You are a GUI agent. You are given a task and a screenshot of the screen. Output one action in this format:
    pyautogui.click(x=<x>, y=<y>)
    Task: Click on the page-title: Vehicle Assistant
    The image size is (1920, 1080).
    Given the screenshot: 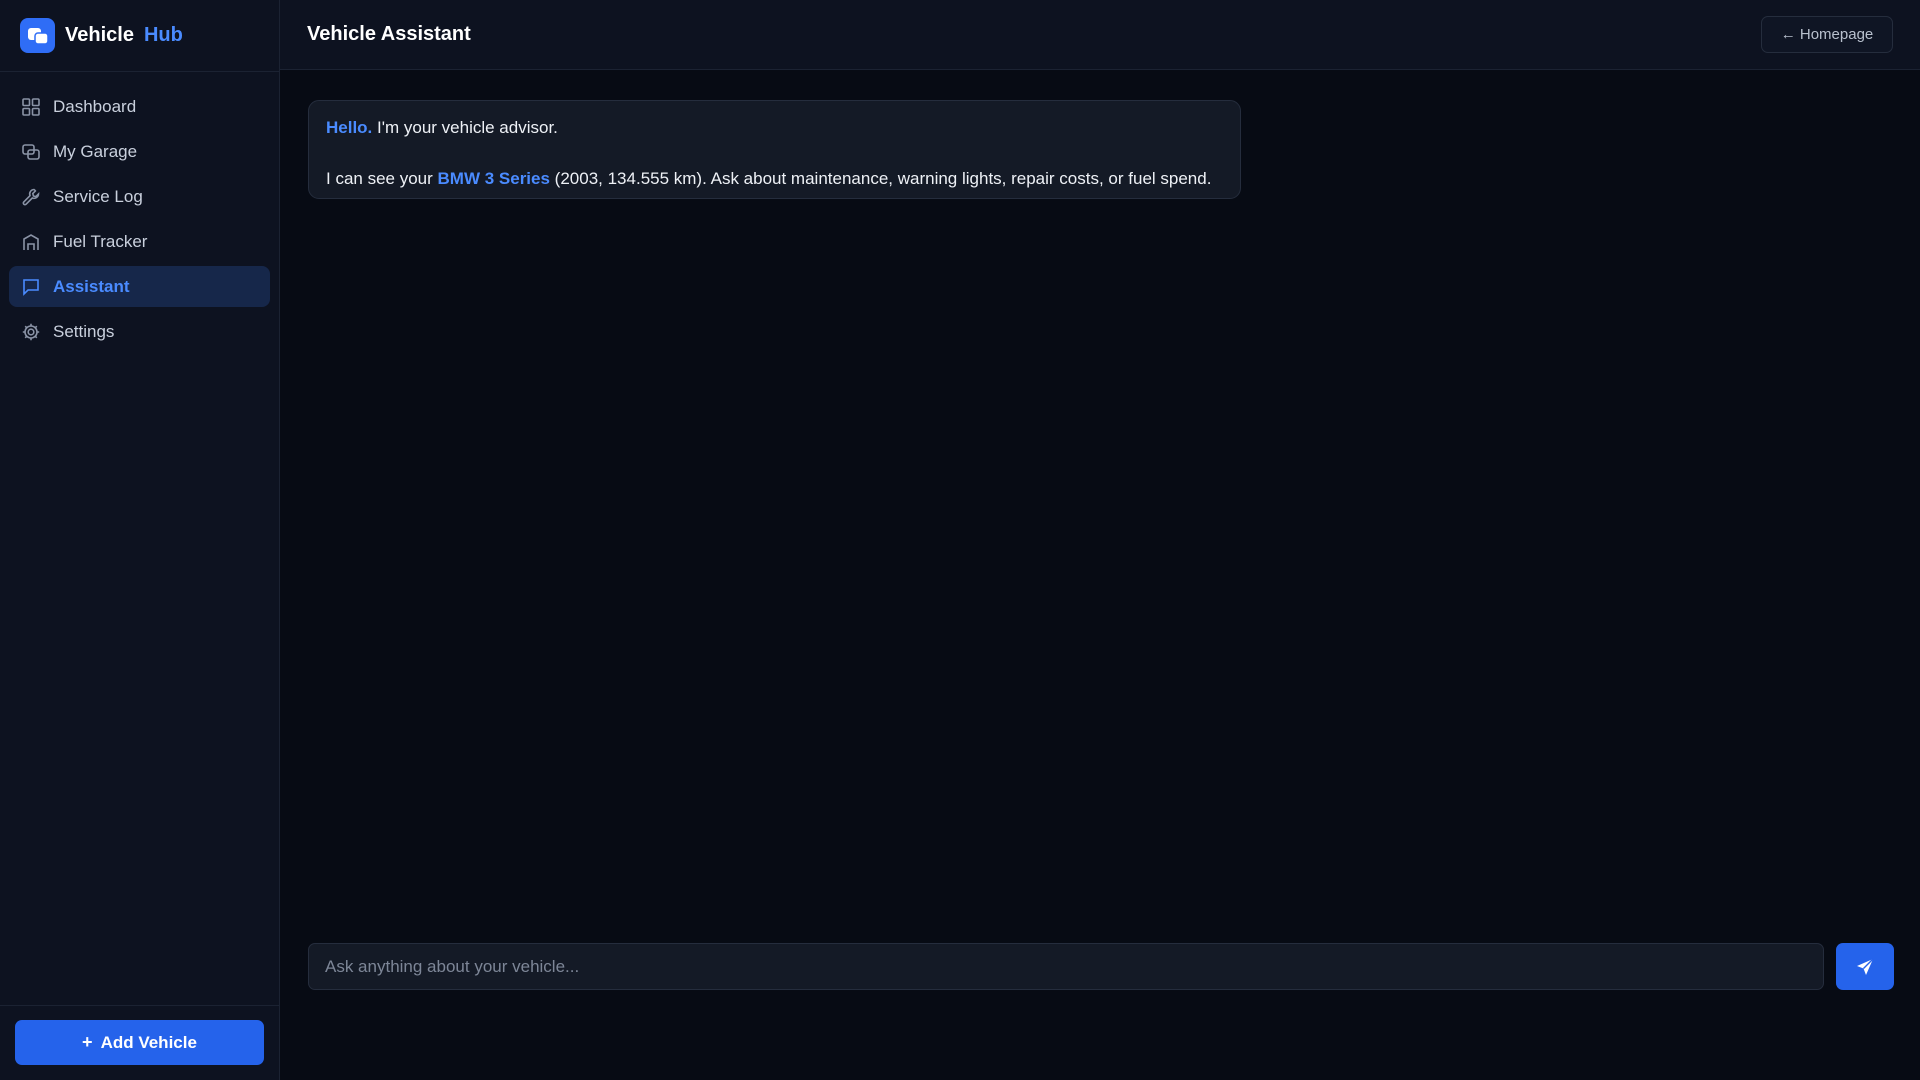 What is the action you would take?
    pyautogui.click(x=389, y=34)
    